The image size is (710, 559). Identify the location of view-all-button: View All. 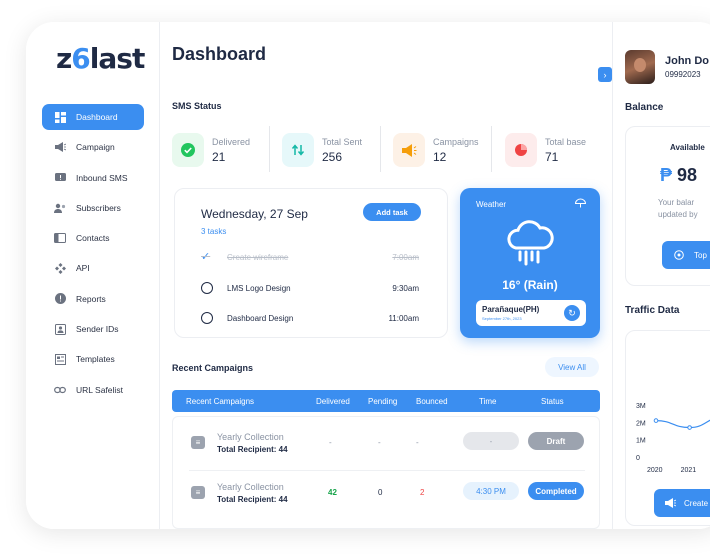
(572, 367).